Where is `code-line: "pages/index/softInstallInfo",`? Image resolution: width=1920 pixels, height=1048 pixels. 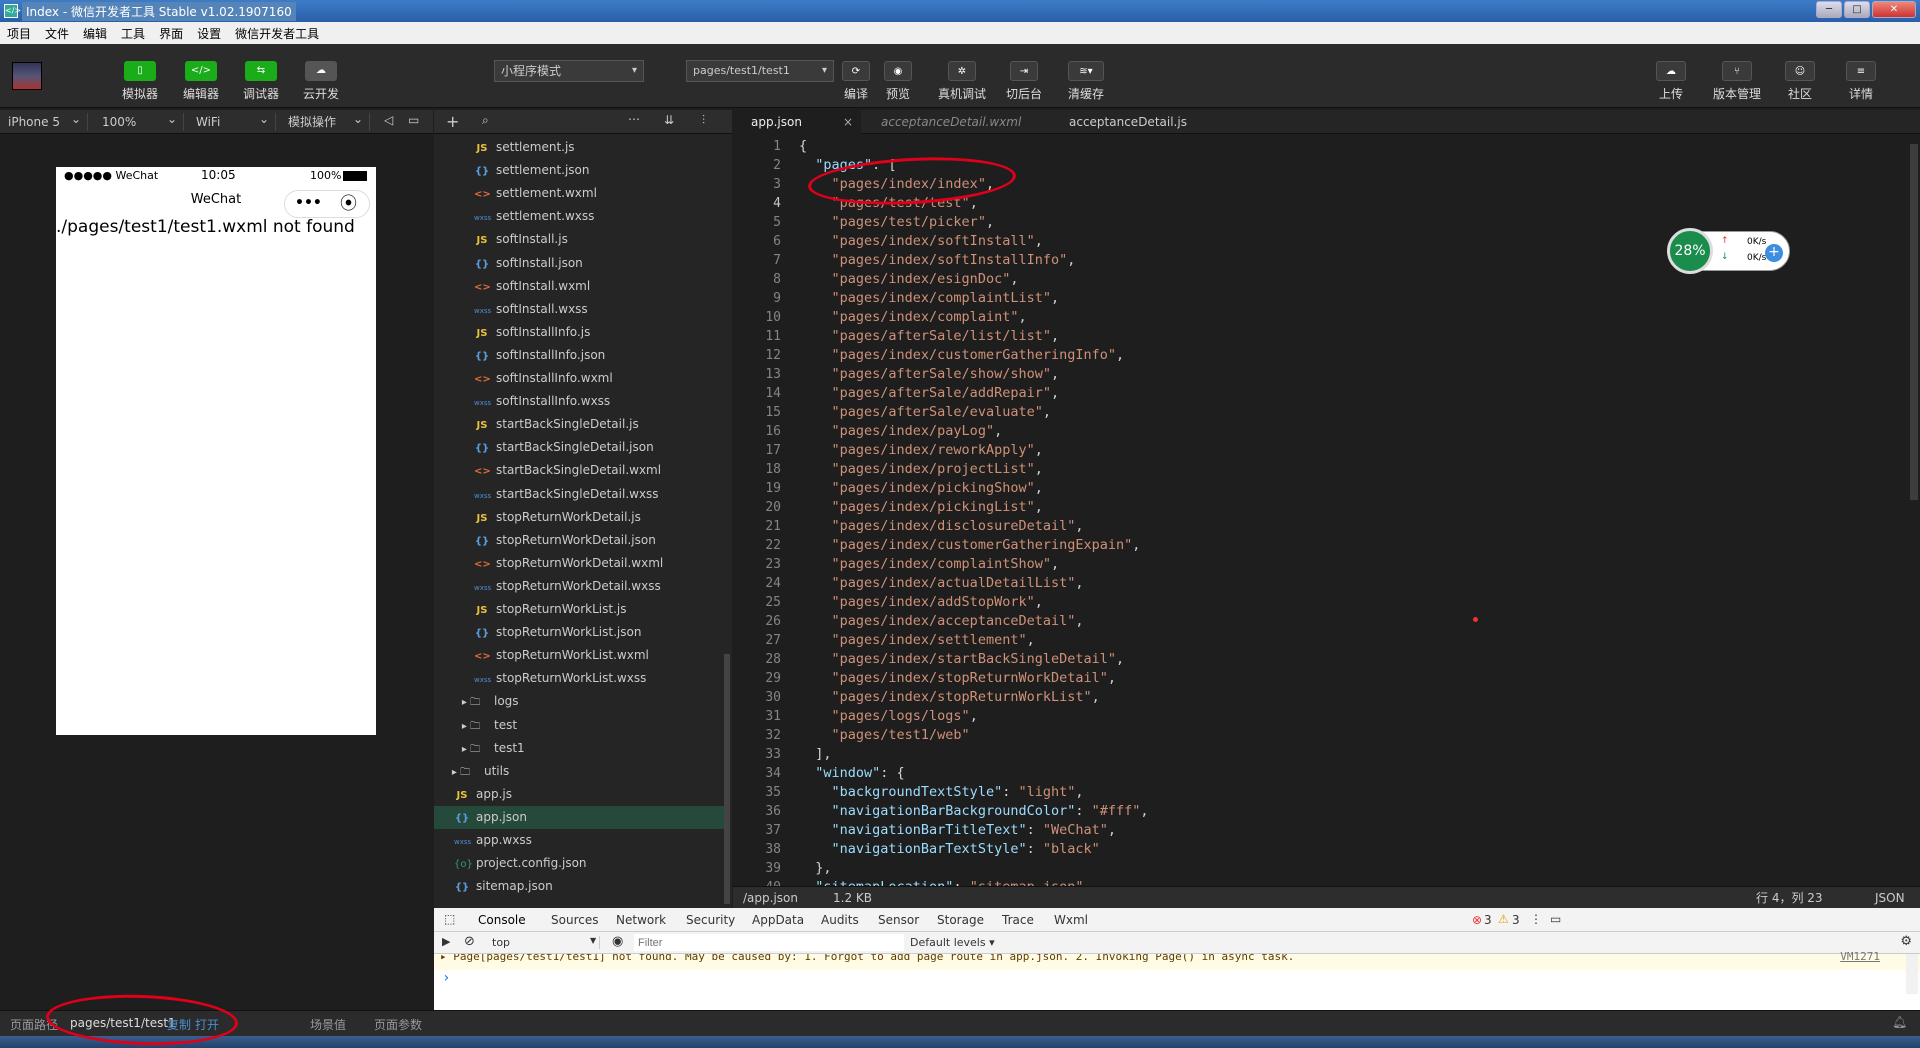 code-line: "pages/index/softInstallInfo", is located at coordinates (974, 260).